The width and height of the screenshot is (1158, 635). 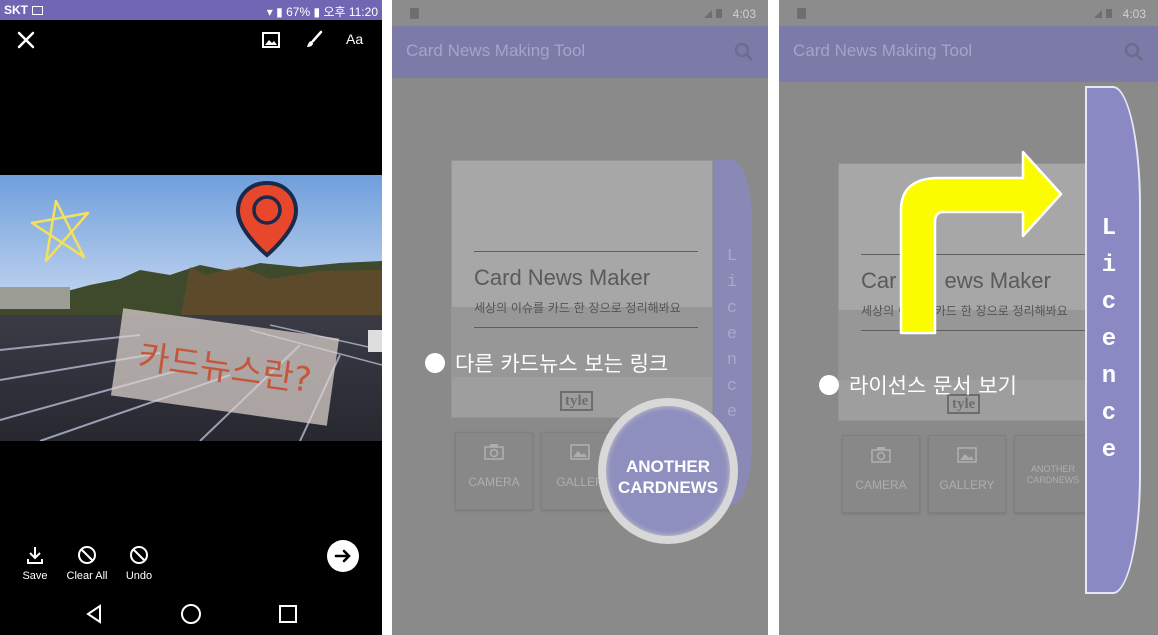 What do you see at coordinates (322, 11) in the screenshot?
I see `status-right: ▾ ▮ 67% ▮ 오후 11:20` at bounding box center [322, 11].